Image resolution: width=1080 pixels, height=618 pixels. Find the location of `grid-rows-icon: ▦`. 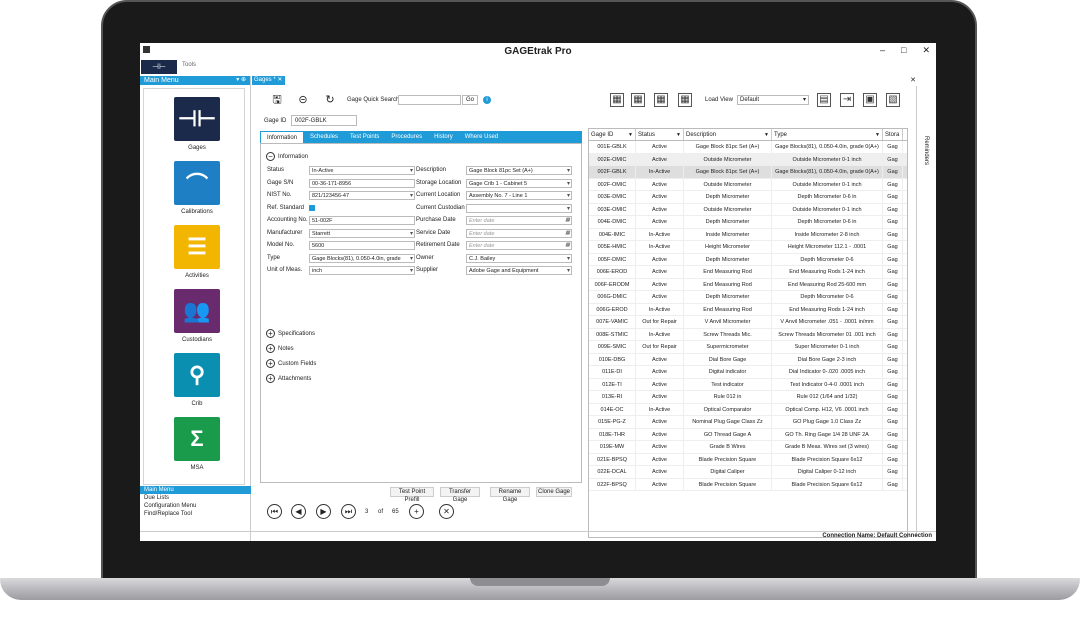

grid-rows-icon: ▦ is located at coordinates (661, 100).